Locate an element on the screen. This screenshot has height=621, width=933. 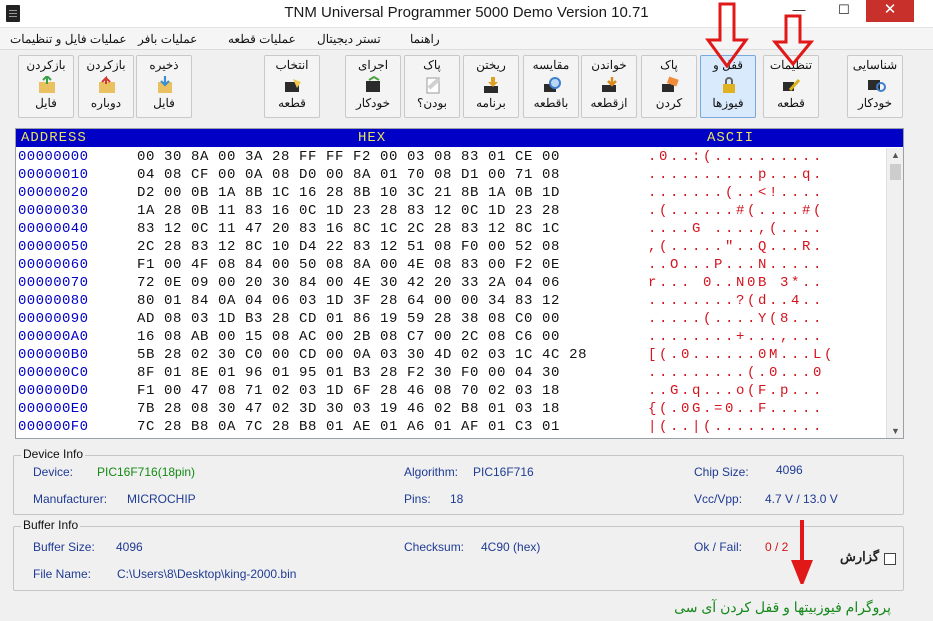
compare-button: مقایسه باقطعه is located at coordinates (551, 86).